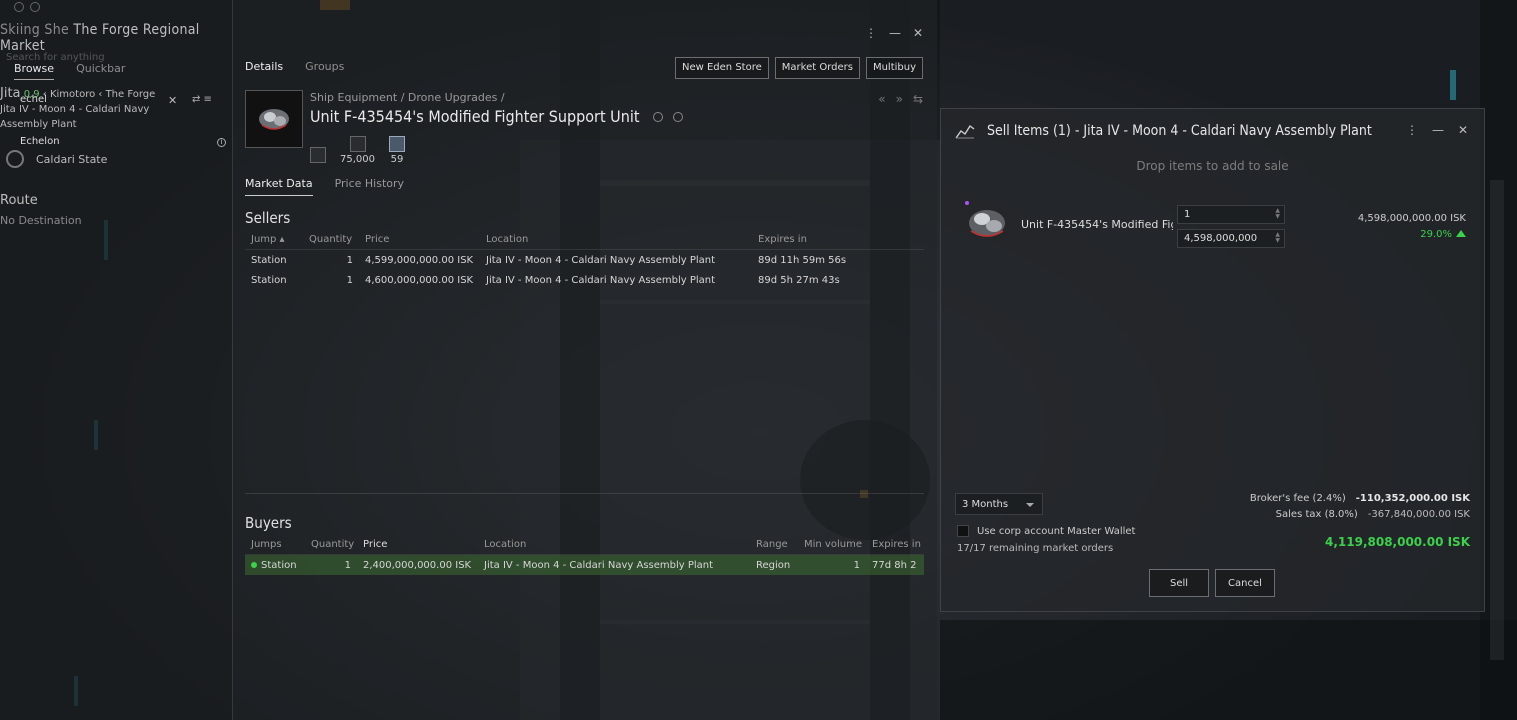 This screenshot has height=720, width=1517. Describe the element at coordinates (100, 71) in the screenshot. I see `tab-quickbar: Quickbar` at that location.